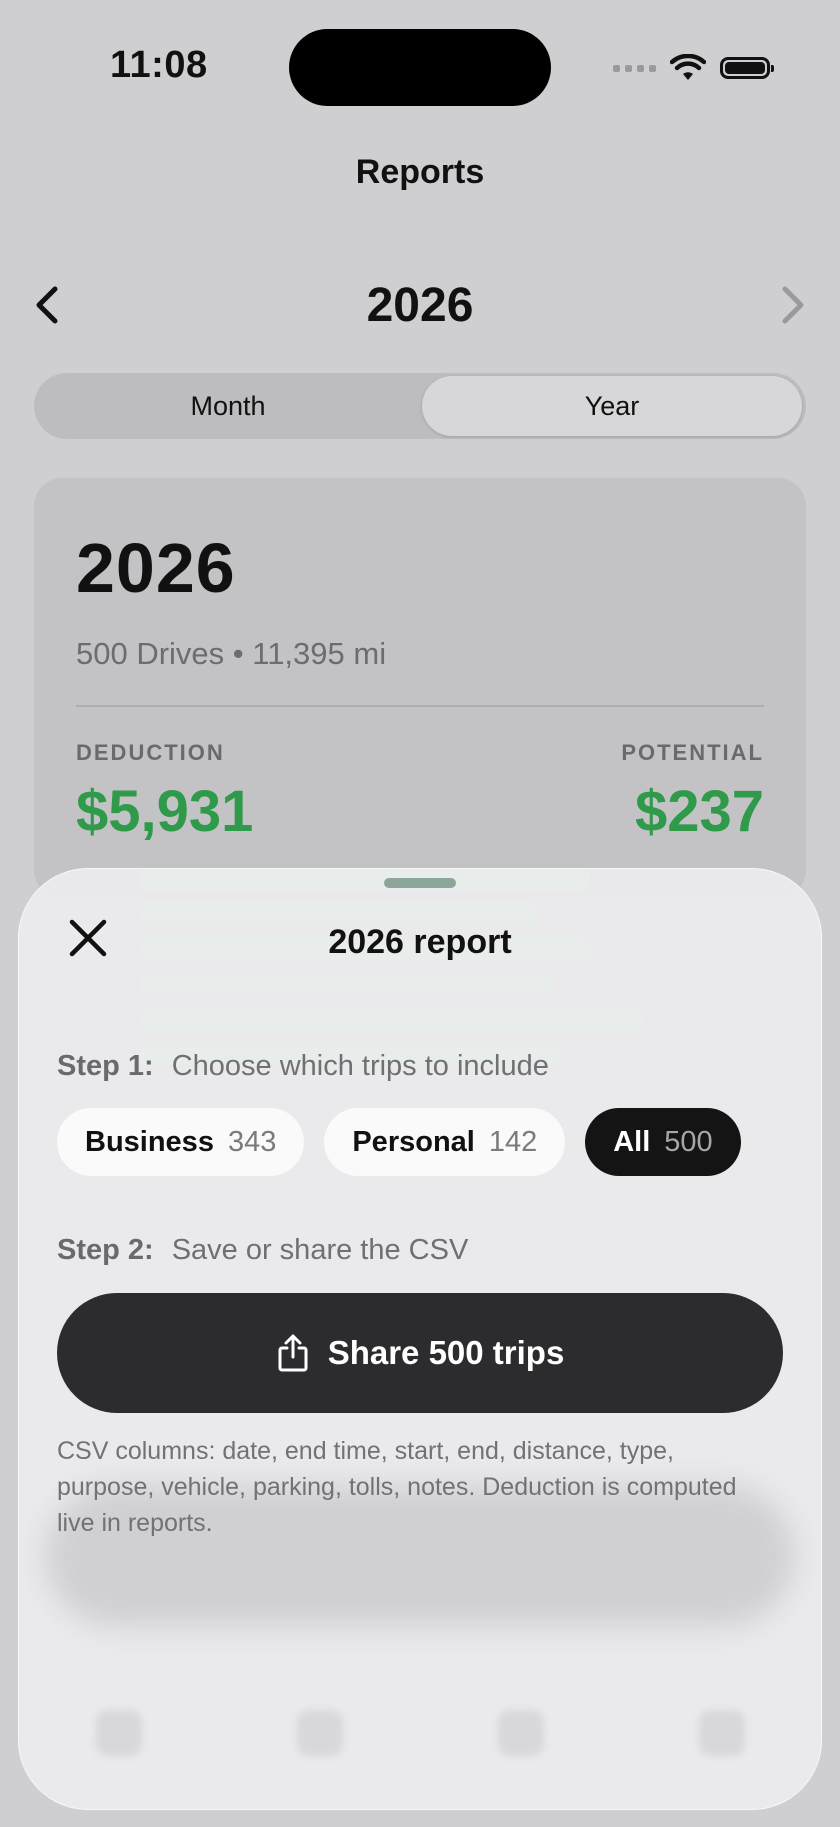 The height and width of the screenshot is (1827, 840). I want to click on step-1: Step 1: Choose which trips to include, so click(303, 1066).